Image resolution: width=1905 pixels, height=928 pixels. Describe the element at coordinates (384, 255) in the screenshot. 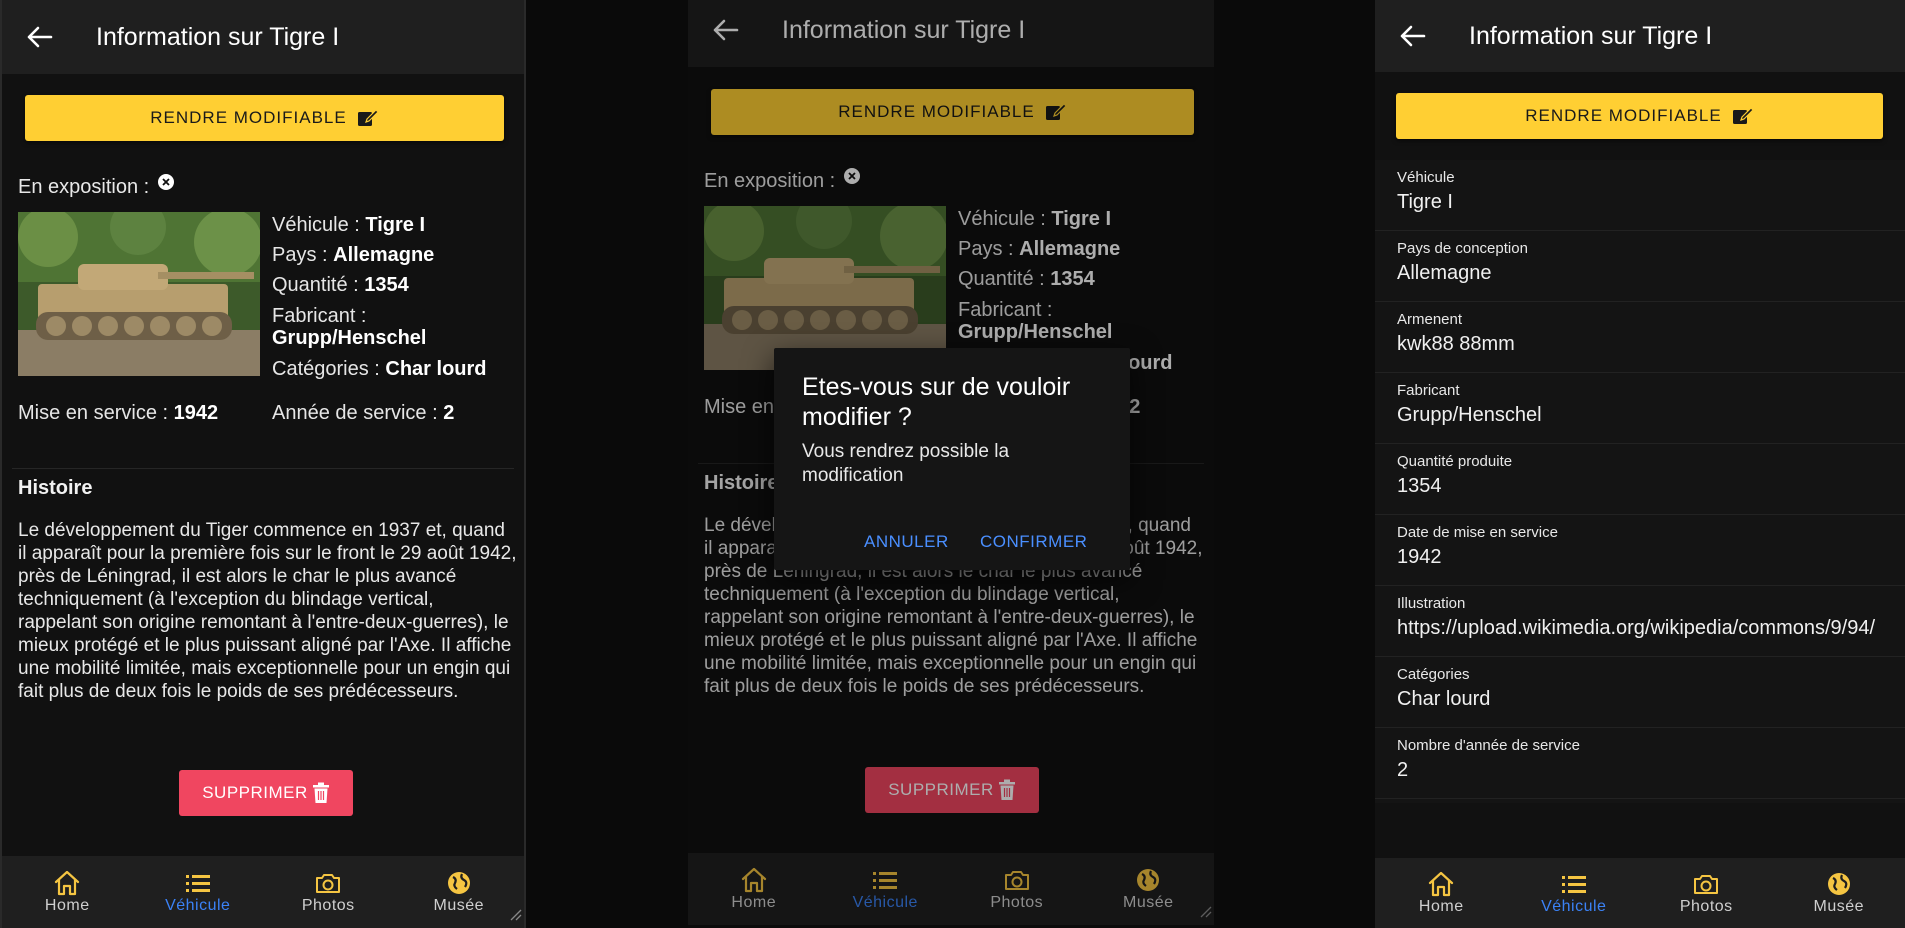

I see `pays-value: Allemagne` at that location.